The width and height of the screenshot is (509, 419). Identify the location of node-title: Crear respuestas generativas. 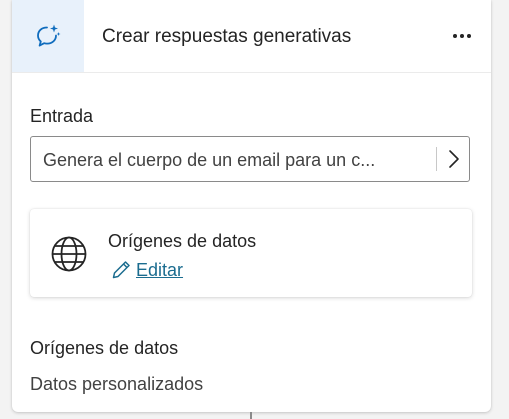
(227, 36).